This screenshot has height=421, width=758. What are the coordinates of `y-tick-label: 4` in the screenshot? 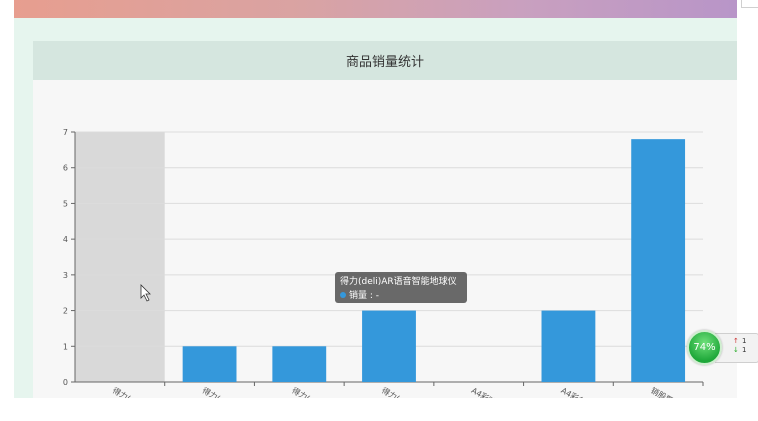 It's located at (65, 239).